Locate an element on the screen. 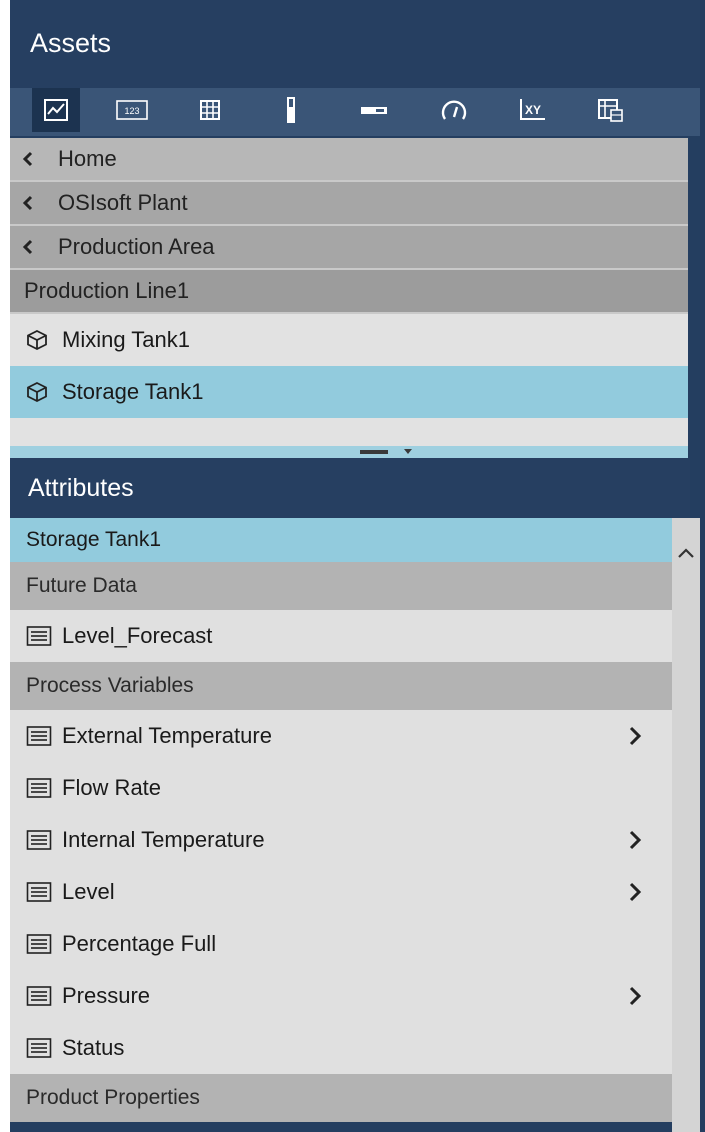 Image resolution: width=705 pixels, height=1132 pixels. attribute-label: Level is located at coordinates (88, 891).